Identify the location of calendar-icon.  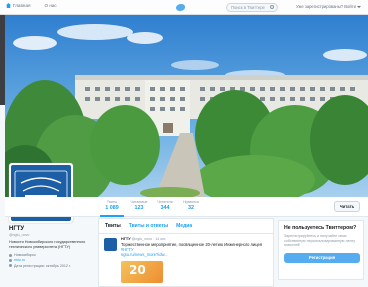
(10, 266).